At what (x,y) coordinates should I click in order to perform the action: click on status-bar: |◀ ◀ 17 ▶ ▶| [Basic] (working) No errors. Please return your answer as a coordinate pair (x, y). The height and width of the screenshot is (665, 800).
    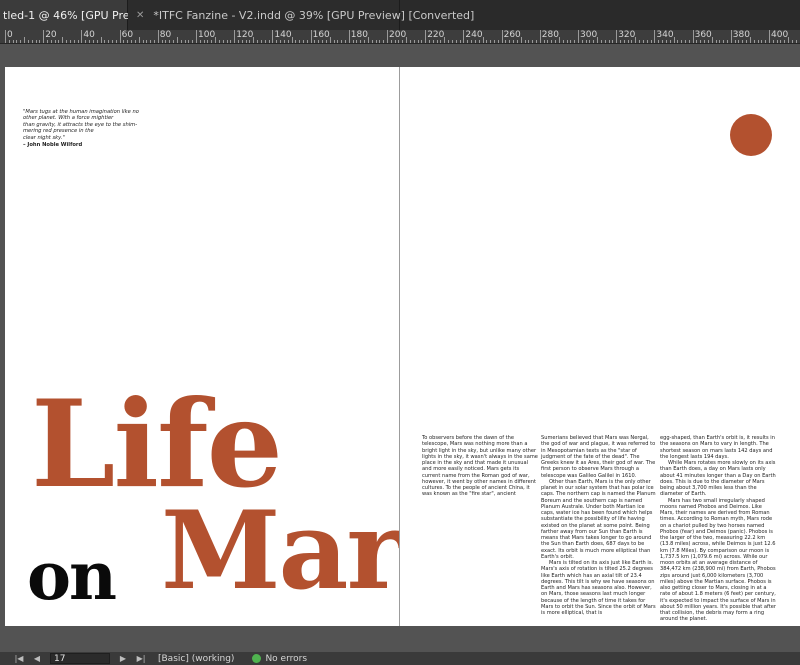
    Looking at the image, I should click on (400, 658).